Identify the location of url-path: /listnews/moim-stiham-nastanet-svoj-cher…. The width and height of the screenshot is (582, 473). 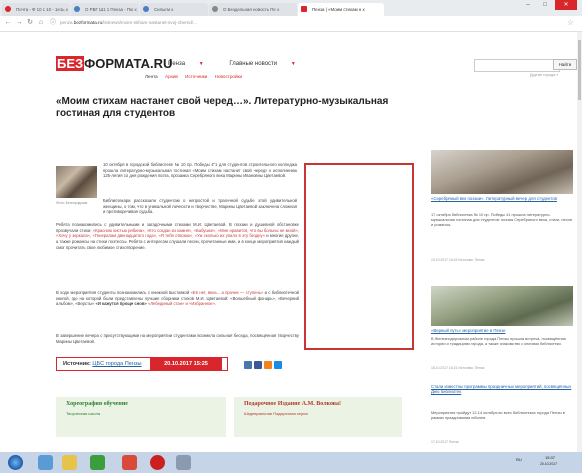
(149, 22).